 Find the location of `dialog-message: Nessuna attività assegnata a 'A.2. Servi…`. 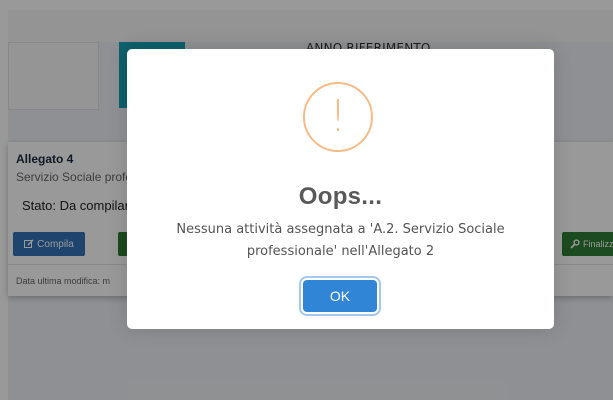

dialog-message: Nessuna attività assegnata a 'A.2. Servi… is located at coordinates (340, 240).